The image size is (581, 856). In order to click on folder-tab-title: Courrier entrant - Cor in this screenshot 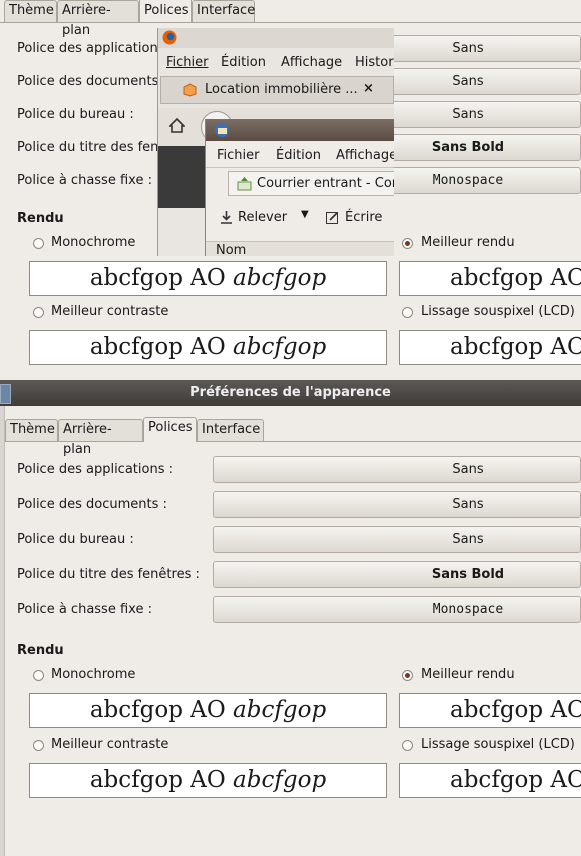, I will do `click(325, 183)`.